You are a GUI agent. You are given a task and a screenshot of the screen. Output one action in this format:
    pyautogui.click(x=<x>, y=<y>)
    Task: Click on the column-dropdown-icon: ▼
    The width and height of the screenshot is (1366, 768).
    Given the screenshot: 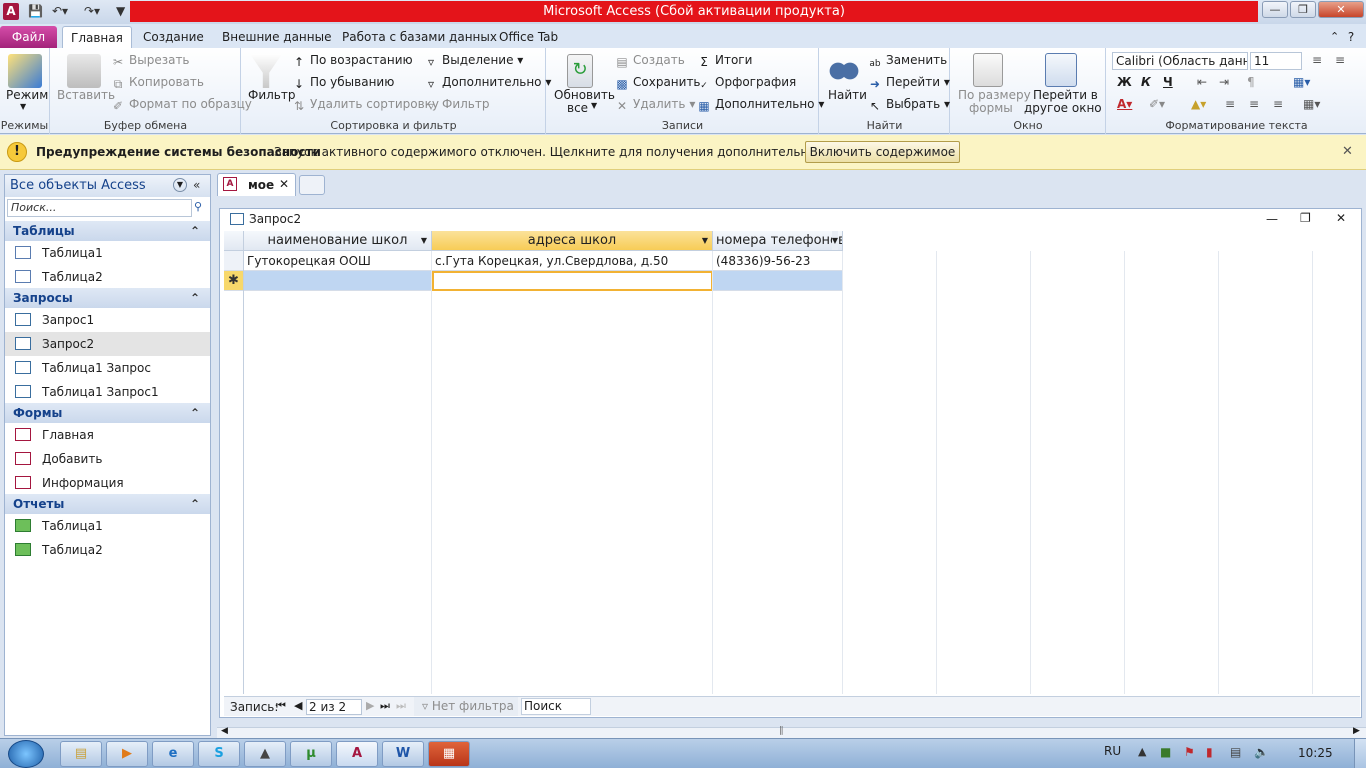 What is the action you would take?
    pyautogui.click(x=705, y=240)
    